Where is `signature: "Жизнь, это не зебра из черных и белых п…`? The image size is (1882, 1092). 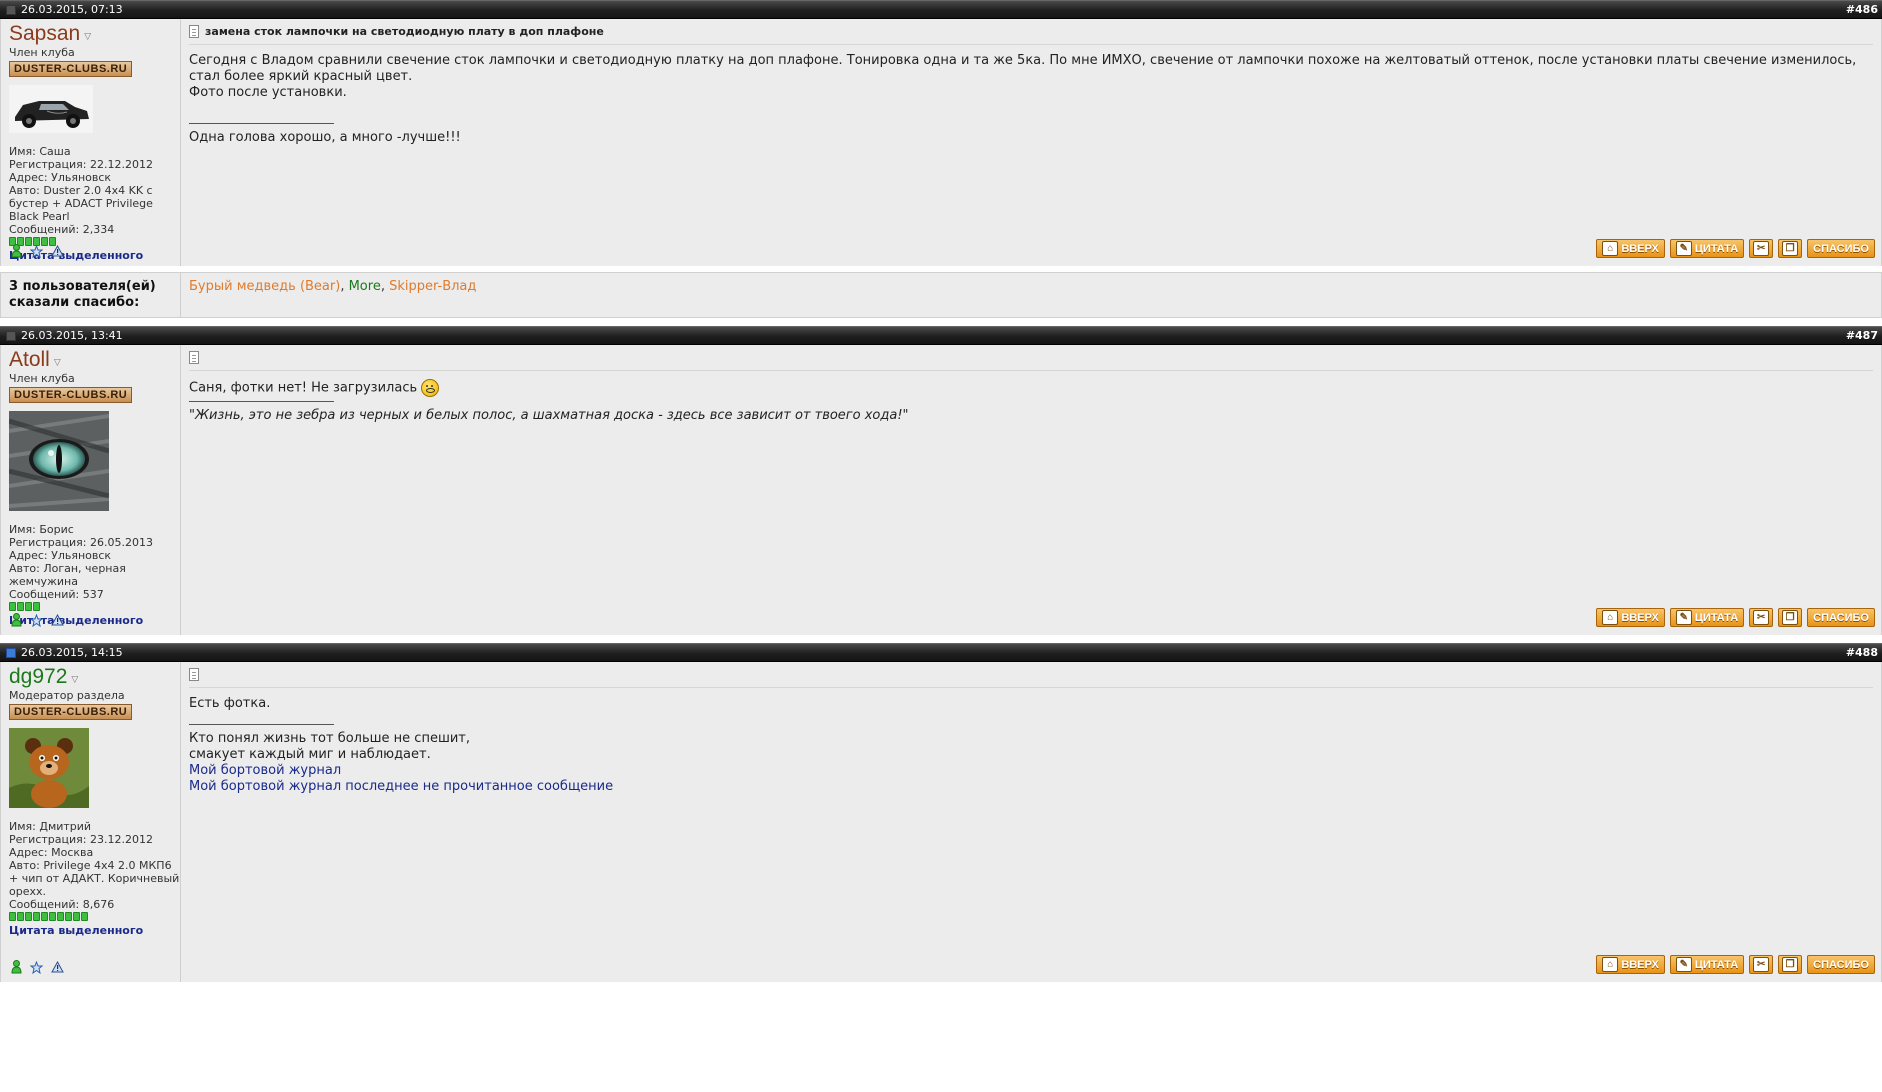 signature: "Жизнь, это не зебра из черных и белых п… is located at coordinates (549, 415).